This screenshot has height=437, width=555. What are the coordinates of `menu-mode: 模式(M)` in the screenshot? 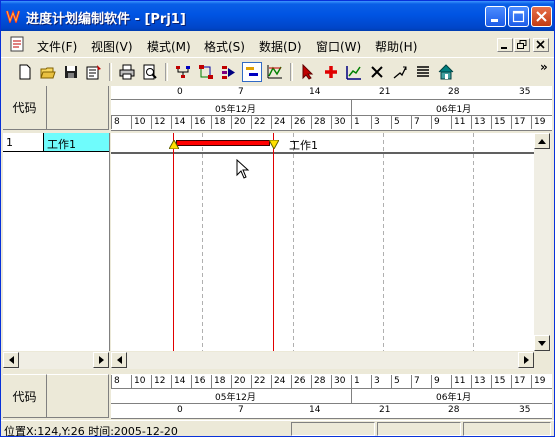 It's located at (169, 46).